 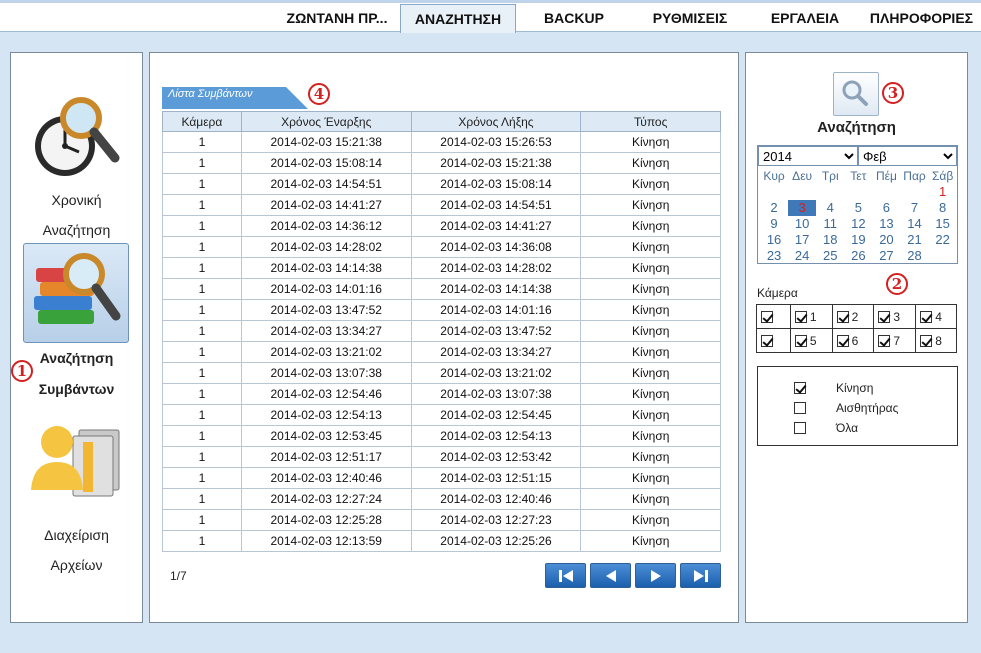 What do you see at coordinates (943, 208) in the screenshot?
I see `calendar-day: 8` at bounding box center [943, 208].